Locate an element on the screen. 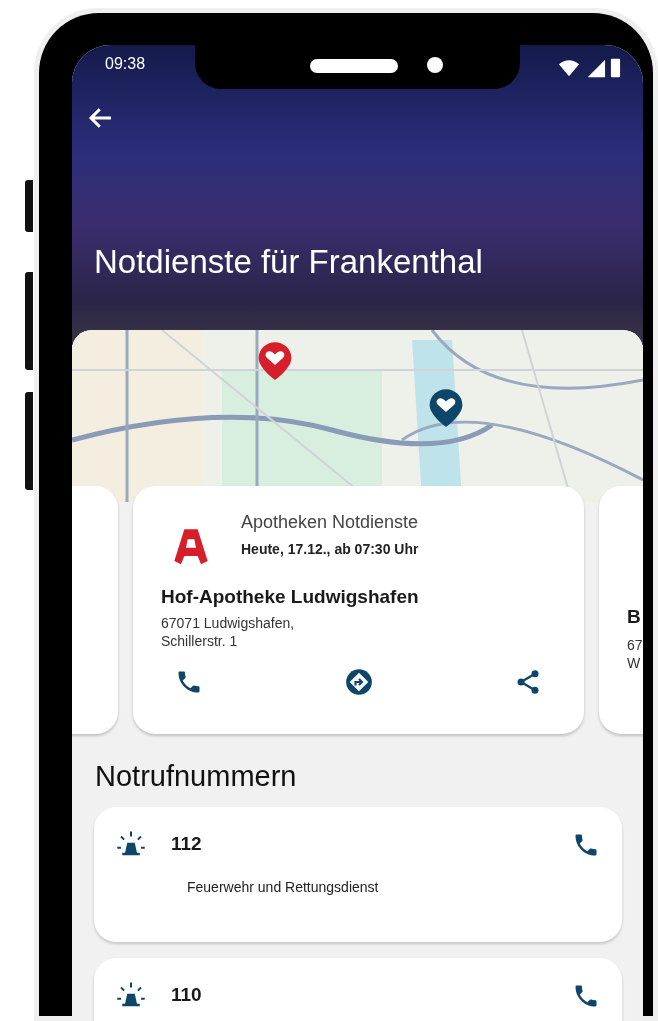 The height and width of the screenshot is (1021, 658). pharmacy-address: 67071 Ludwigshafen, Schillerstr. 1 is located at coordinates (228, 632).